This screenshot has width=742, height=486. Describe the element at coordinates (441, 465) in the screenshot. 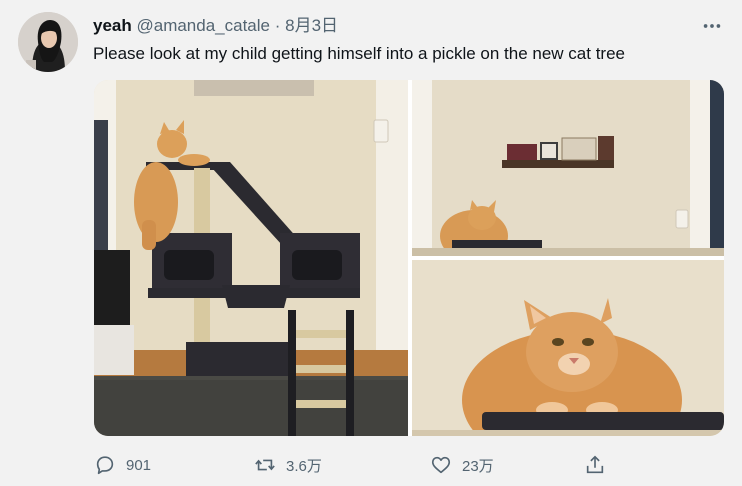

I see `heart-icon` at that location.